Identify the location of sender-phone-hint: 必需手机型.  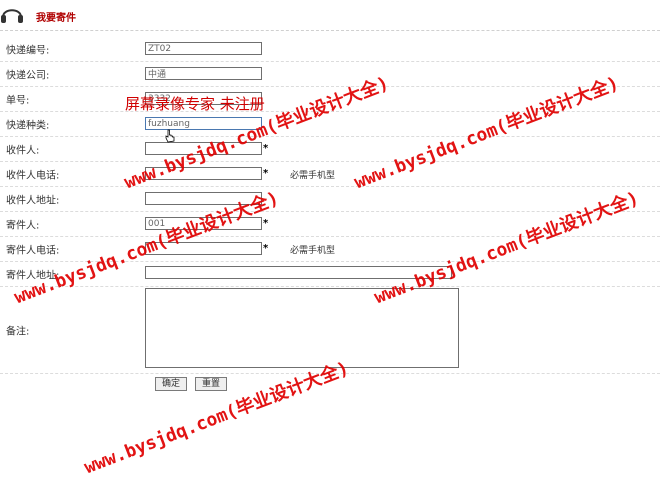
(313, 251).